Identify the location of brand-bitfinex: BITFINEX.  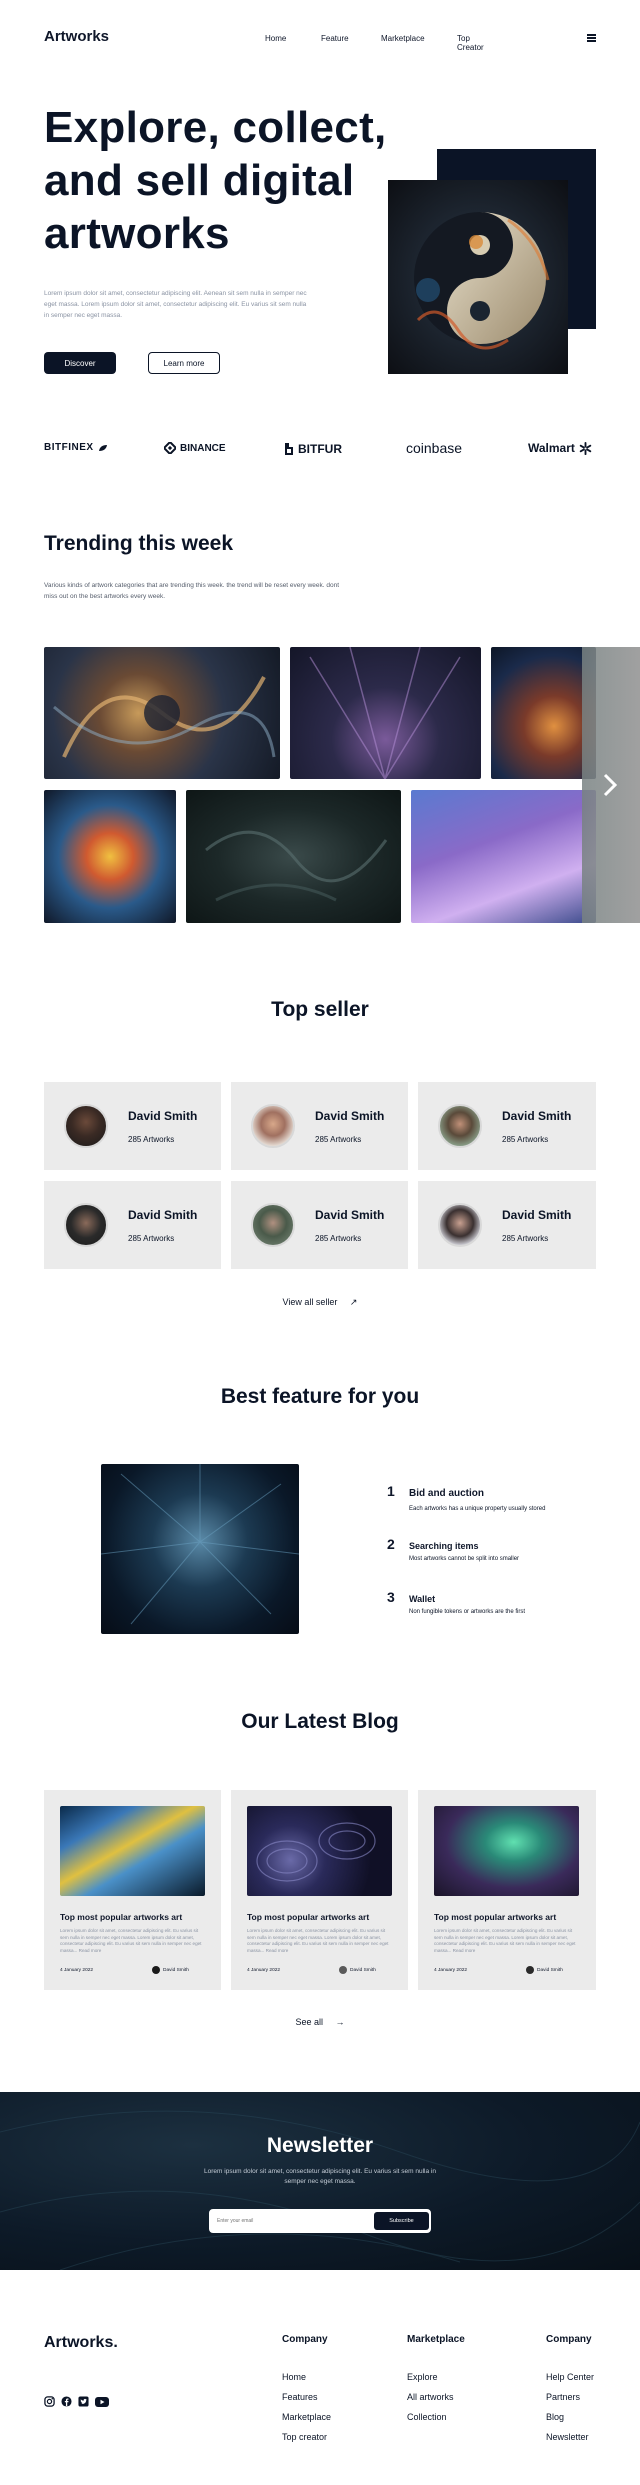
(76, 447).